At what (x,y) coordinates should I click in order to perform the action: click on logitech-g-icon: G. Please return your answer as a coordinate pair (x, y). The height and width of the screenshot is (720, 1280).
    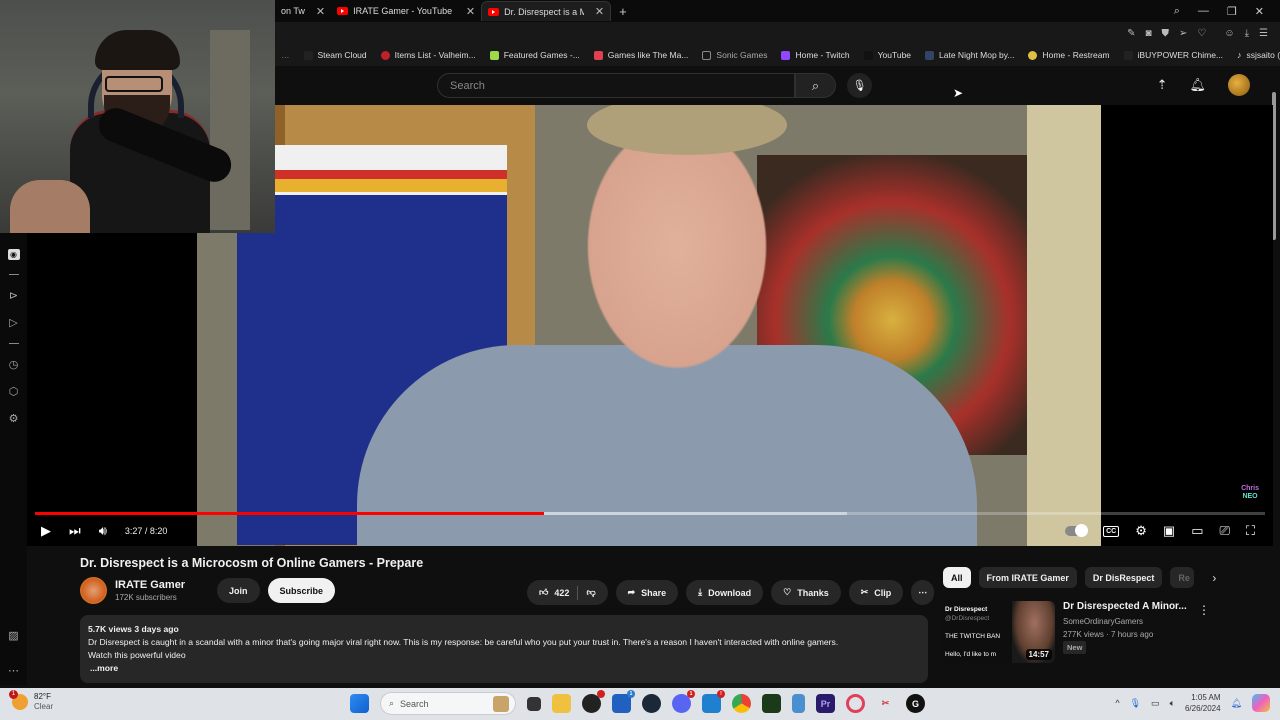
    Looking at the image, I should click on (915, 703).